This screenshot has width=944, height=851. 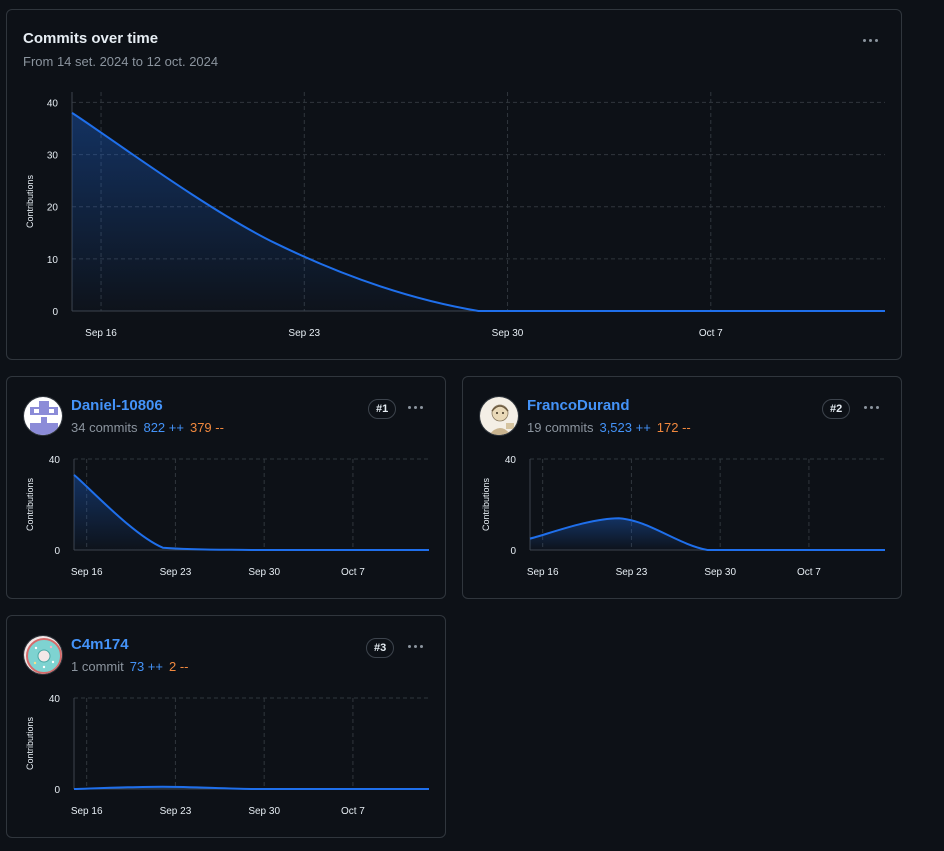 What do you see at coordinates (625, 427) in the screenshot?
I see `additions-count: 3,523 ++` at bounding box center [625, 427].